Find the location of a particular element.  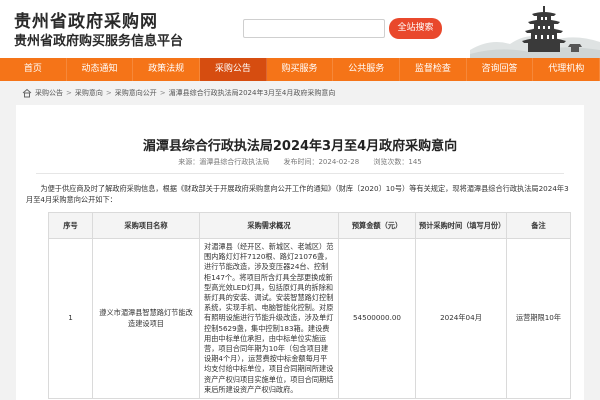

column-header: 备注 is located at coordinates (538, 225).